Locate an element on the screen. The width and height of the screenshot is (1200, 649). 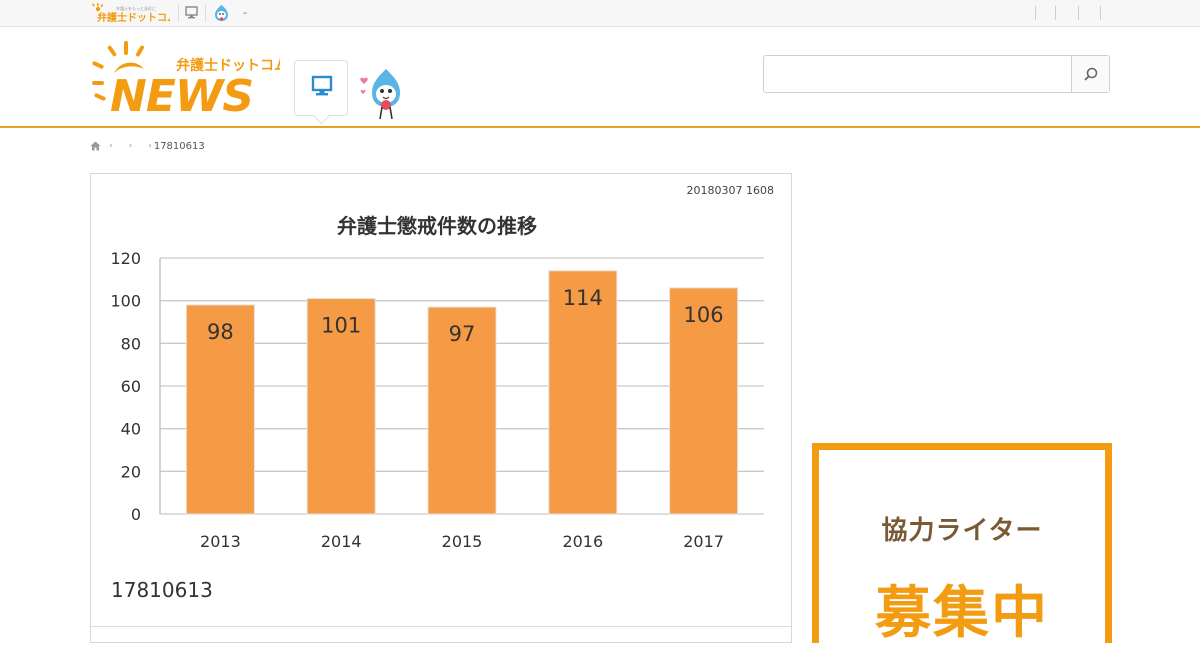
mascot-character is located at coordinates (383, 93).